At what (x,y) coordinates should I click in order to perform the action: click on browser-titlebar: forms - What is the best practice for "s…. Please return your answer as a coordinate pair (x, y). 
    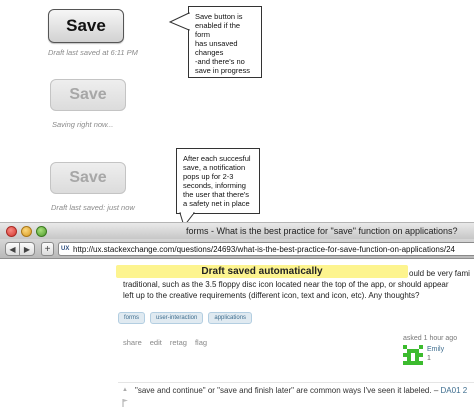
    Looking at the image, I should click on (237, 230).